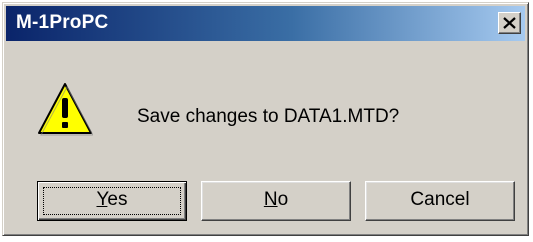 Image resolution: width=533 pixels, height=242 pixels. I want to click on cancel-button-label: Cancel, so click(440, 199).